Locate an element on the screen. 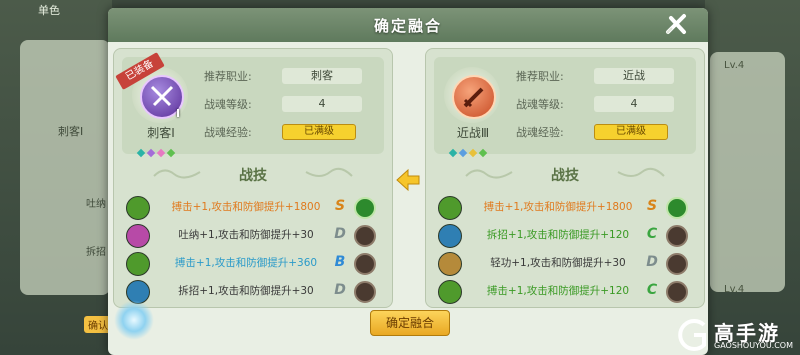 The width and height of the screenshot is (800, 355). right-gem-row is located at coordinates (472, 149).